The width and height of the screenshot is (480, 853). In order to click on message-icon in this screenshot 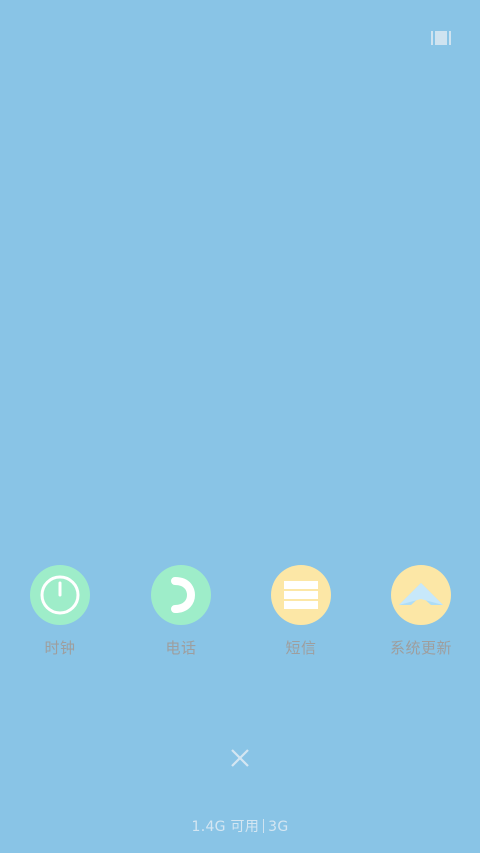, I will do `click(301, 595)`.